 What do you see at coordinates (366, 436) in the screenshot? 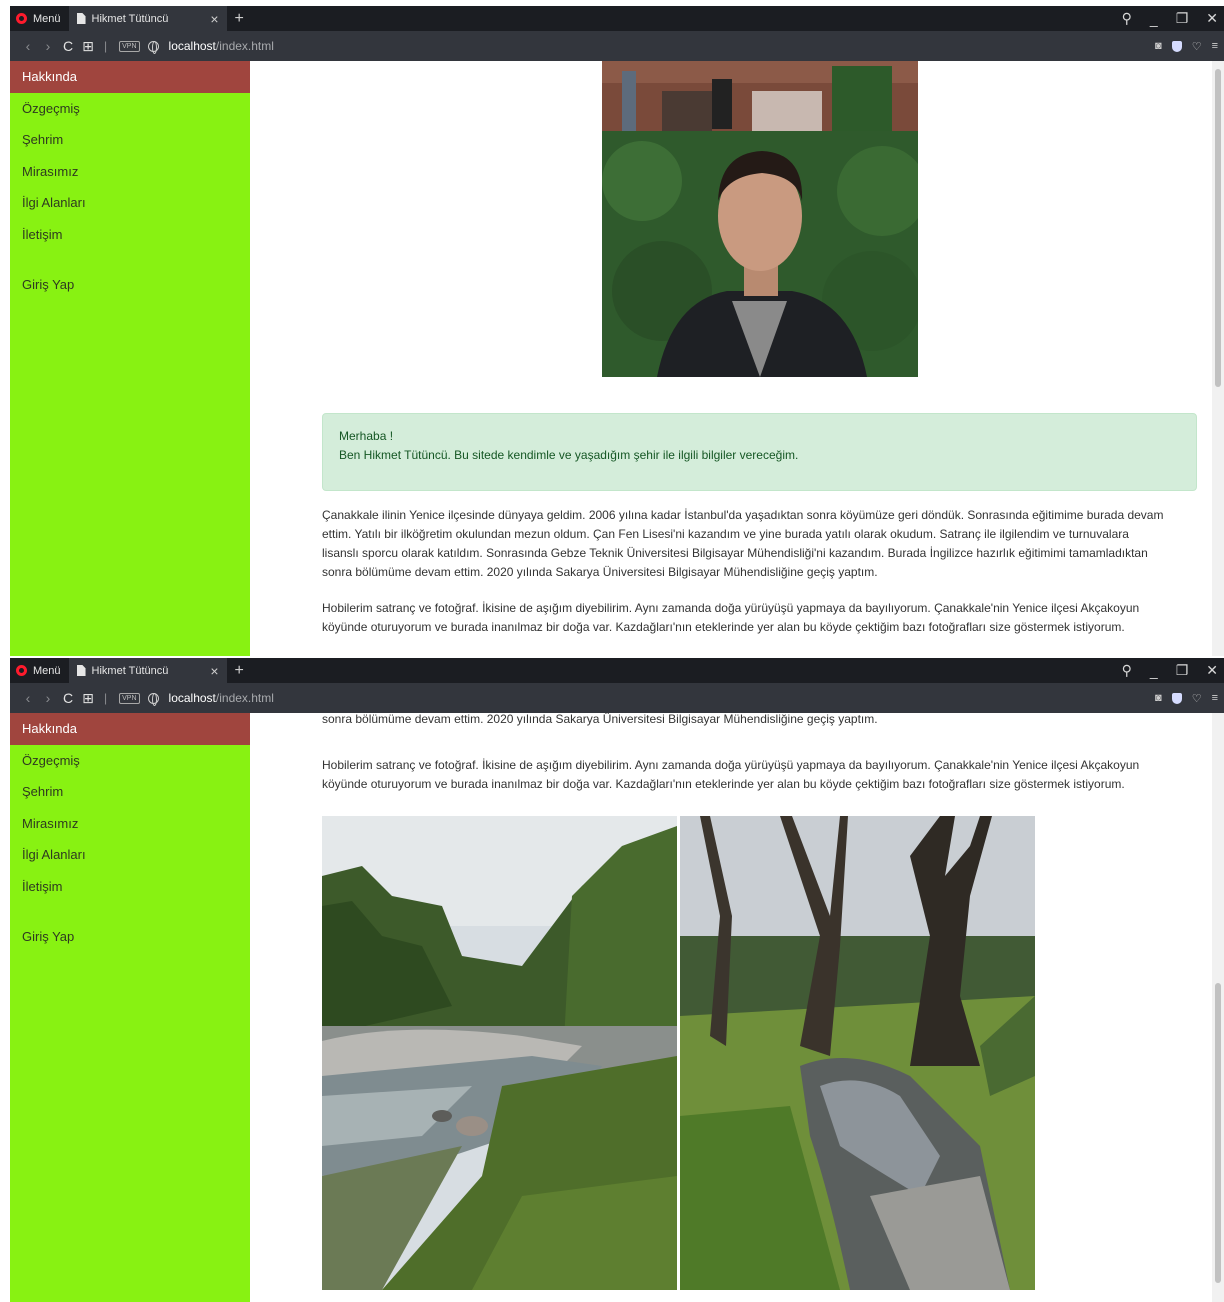
I see `alert-line-1: Merhaba !` at bounding box center [366, 436].